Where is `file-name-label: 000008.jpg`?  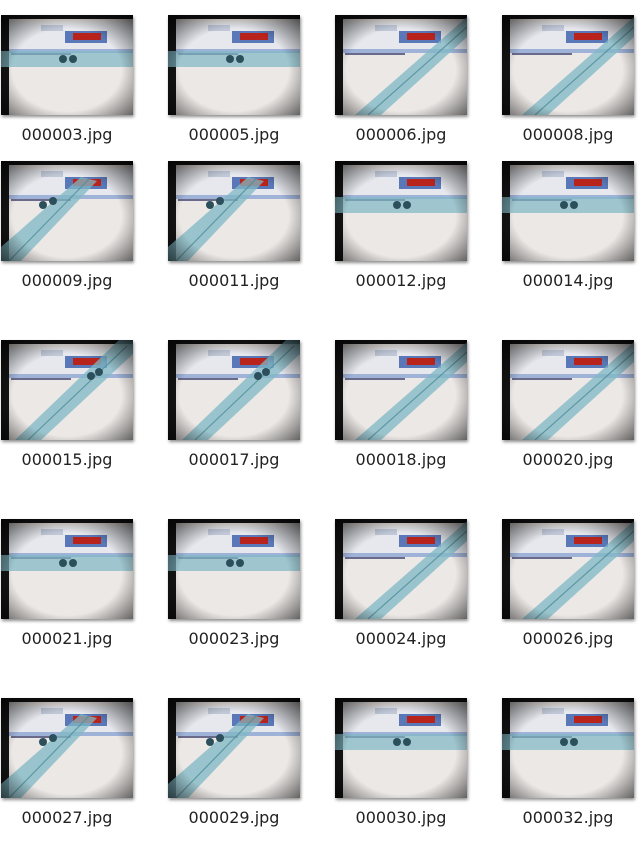 file-name-label: 000008.jpg is located at coordinates (568, 134).